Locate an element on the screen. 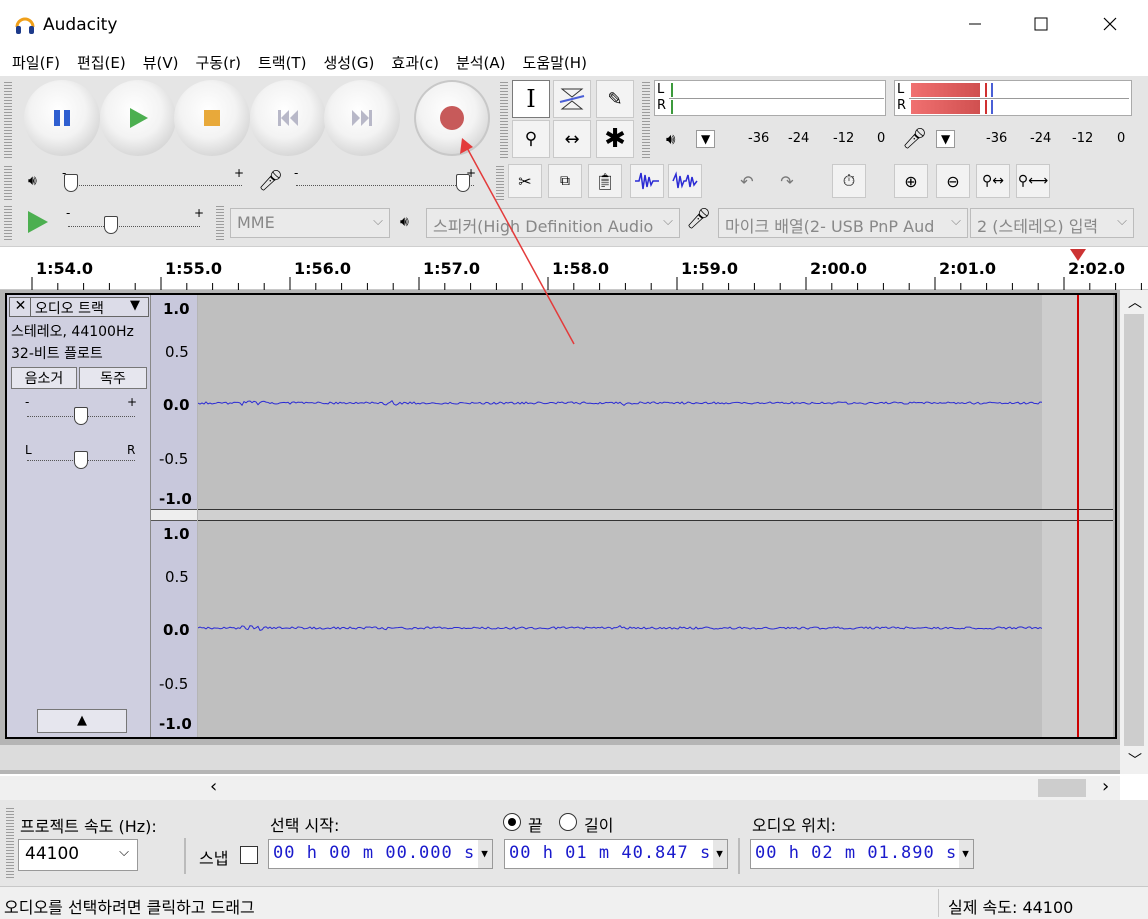  length-radio is located at coordinates (568, 822).